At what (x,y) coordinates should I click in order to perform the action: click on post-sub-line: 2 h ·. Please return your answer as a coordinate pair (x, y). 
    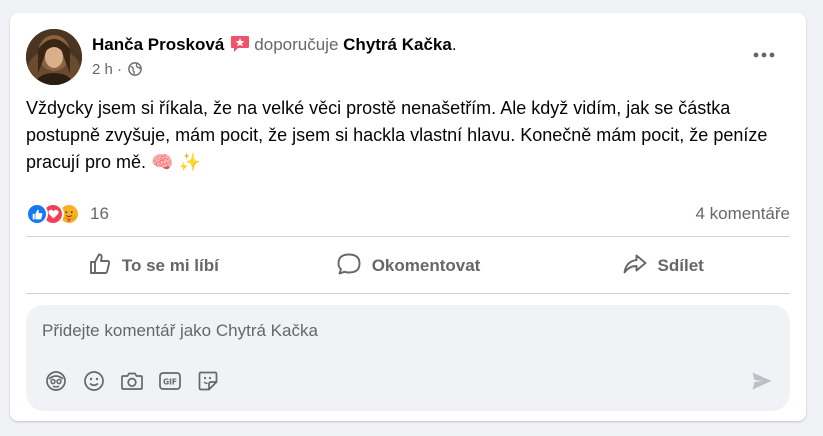
    Looking at the image, I should click on (117, 70).